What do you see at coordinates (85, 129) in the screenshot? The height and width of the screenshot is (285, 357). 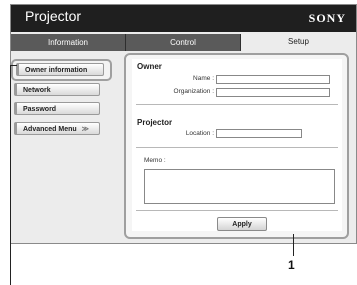 I see `double-chevron-down-icon: ≫` at bounding box center [85, 129].